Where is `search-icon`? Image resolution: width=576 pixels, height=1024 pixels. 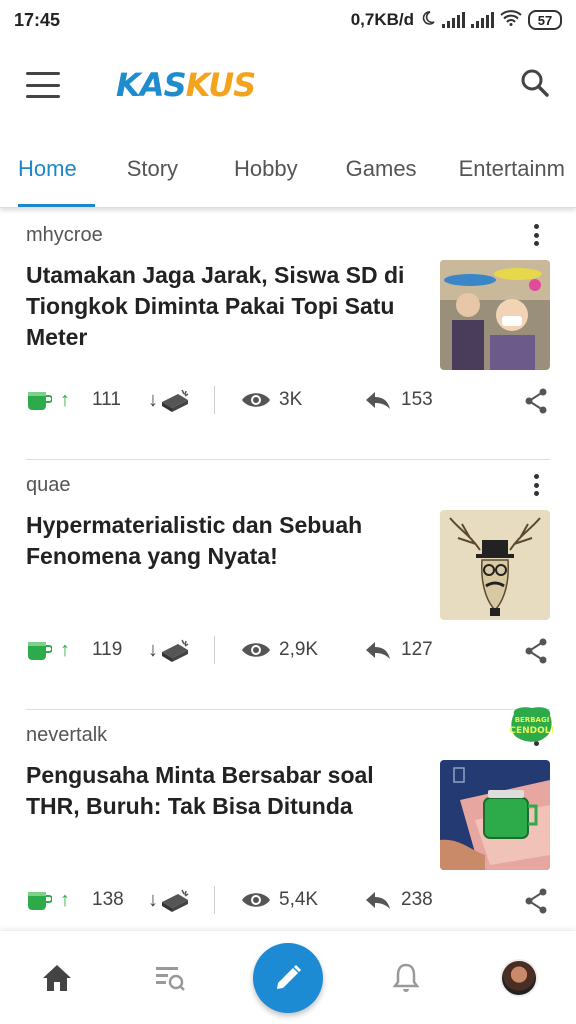 search-icon is located at coordinates (535, 85).